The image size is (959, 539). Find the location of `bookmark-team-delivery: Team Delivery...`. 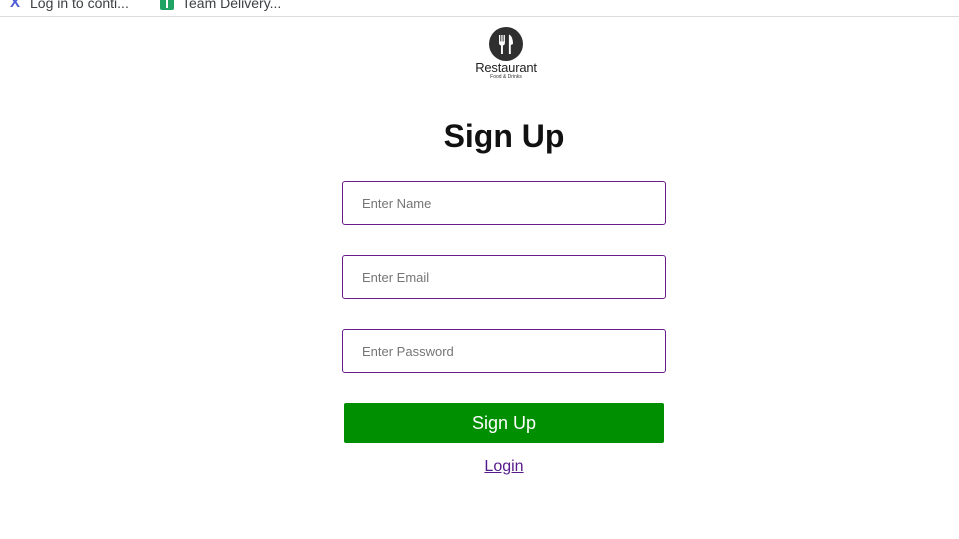

bookmark-team-delivery: Team Delivery... is located at coordinates (220, 6).